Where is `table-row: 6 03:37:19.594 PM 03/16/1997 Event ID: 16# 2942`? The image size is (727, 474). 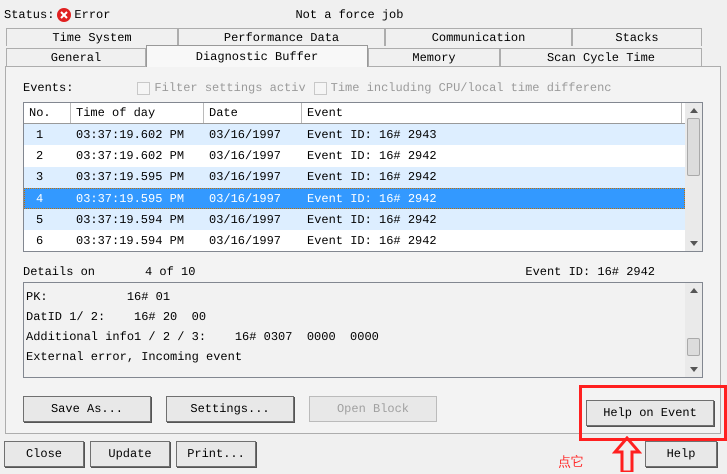
table-row: 6 03:37:19.594 PM 03/16/1997 Event ID: 16# 2942 is located at coordinates (354, 240).